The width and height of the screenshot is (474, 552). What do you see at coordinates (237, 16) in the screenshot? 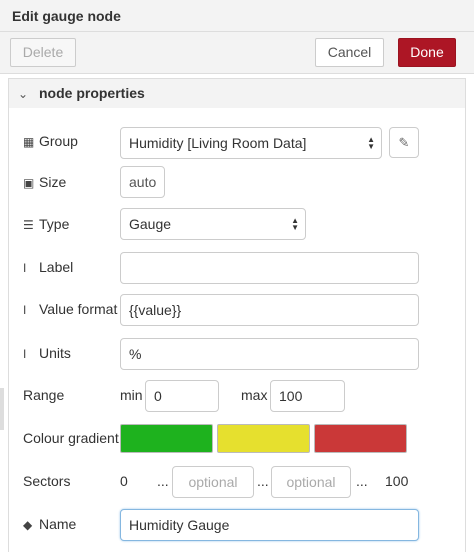
I see `dialog-header: Edit gauge node` at bounding box center [237, 16].